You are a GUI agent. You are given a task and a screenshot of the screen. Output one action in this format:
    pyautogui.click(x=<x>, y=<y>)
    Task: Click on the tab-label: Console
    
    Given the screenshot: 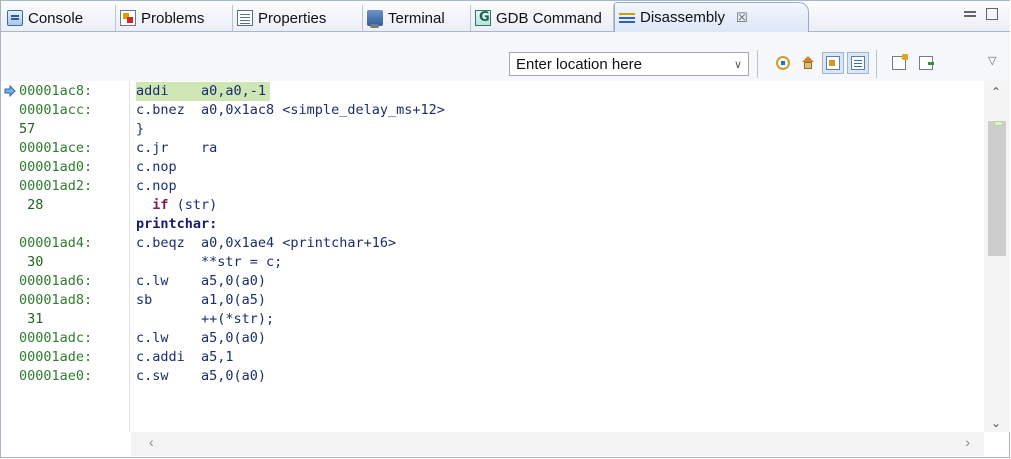 What is the action you would take?
    pyautogui.click(x=56, y=18)
    